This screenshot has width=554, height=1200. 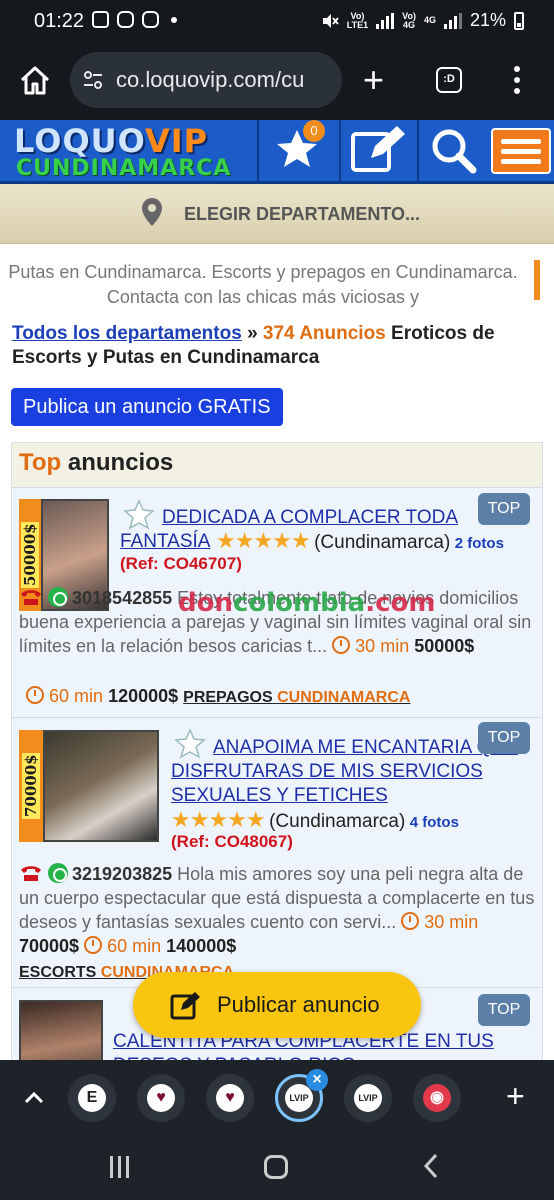 I want to click on home-nav-icon, so click(x=276, y=1167).